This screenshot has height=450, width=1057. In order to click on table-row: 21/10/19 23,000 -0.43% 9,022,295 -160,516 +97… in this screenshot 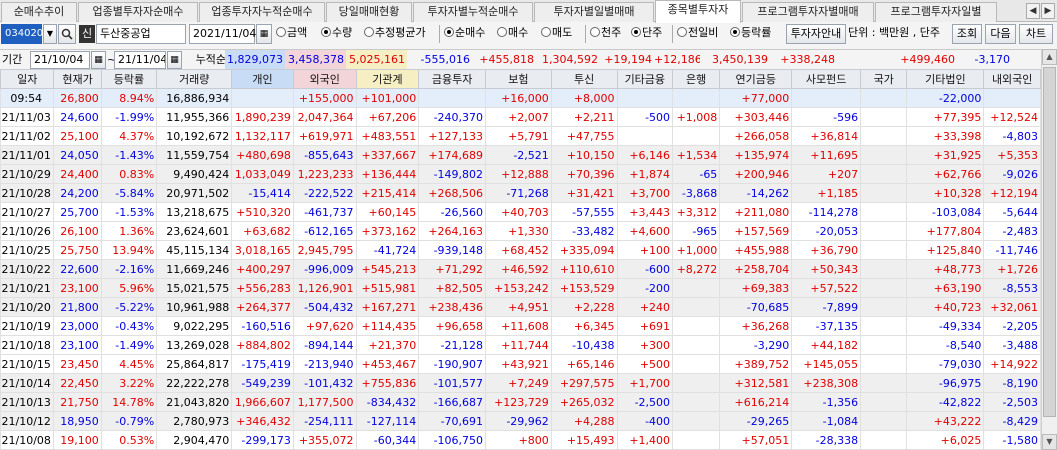, I will do `click(520, 326)`.